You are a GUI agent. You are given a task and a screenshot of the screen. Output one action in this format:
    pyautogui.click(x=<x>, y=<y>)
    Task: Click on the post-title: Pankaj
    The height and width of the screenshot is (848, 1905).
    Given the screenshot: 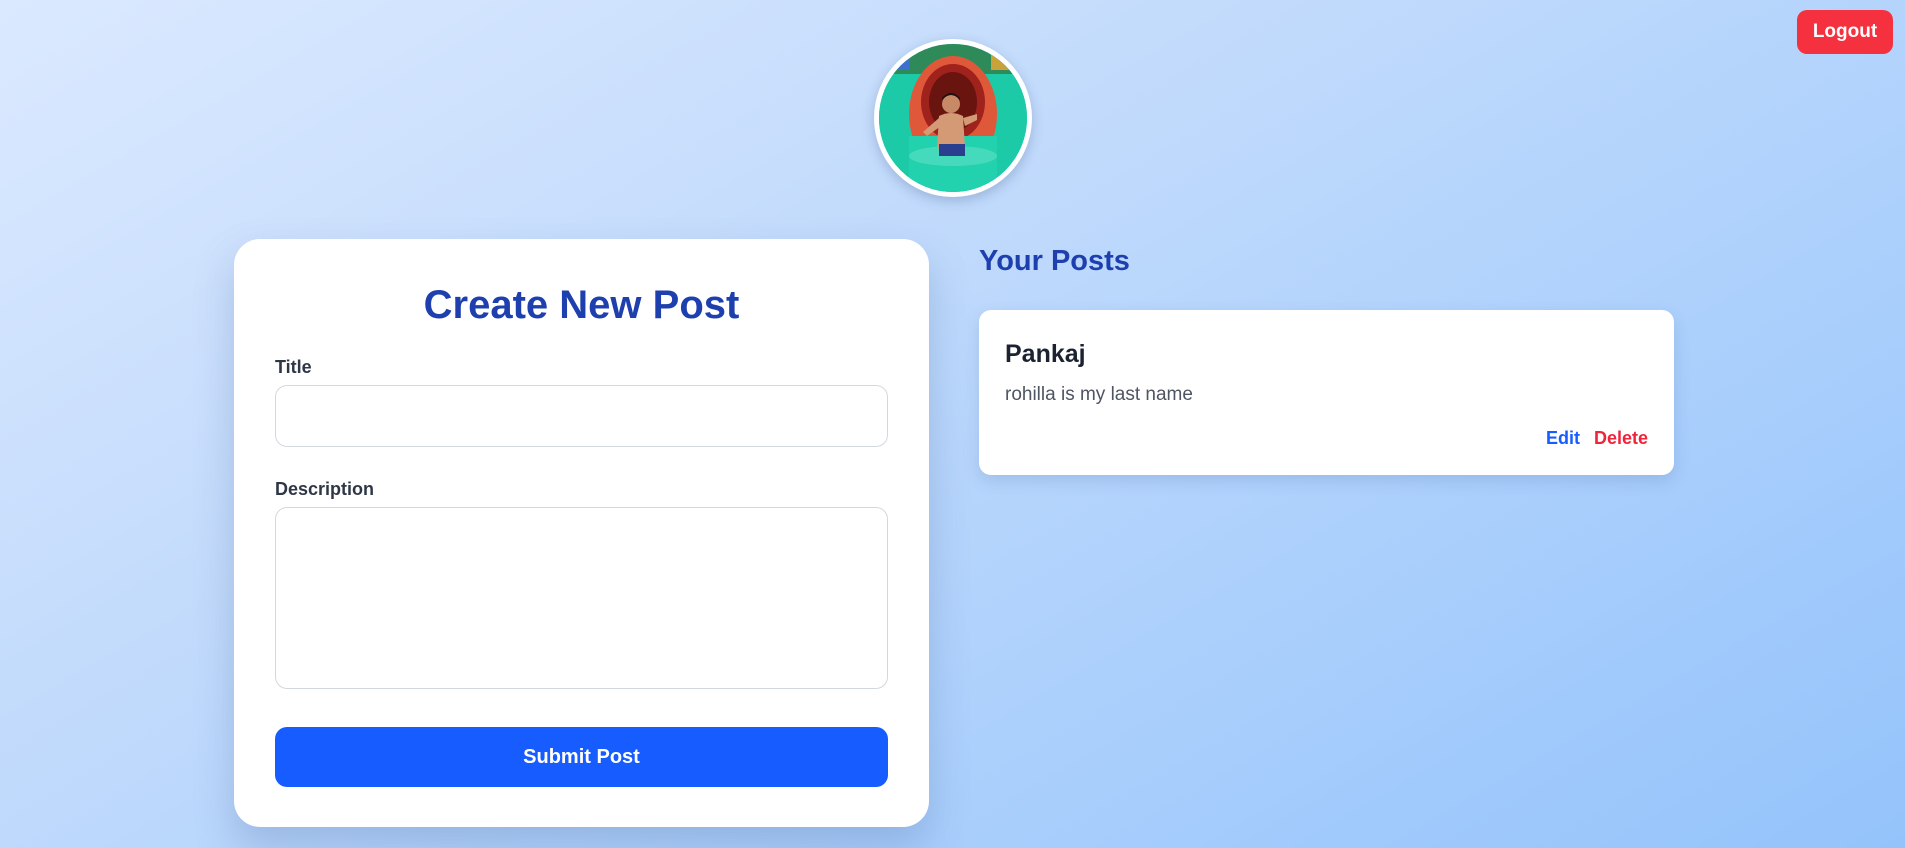 What is the action you would take?
    pyautogui.click(x=1045, y=354)
    